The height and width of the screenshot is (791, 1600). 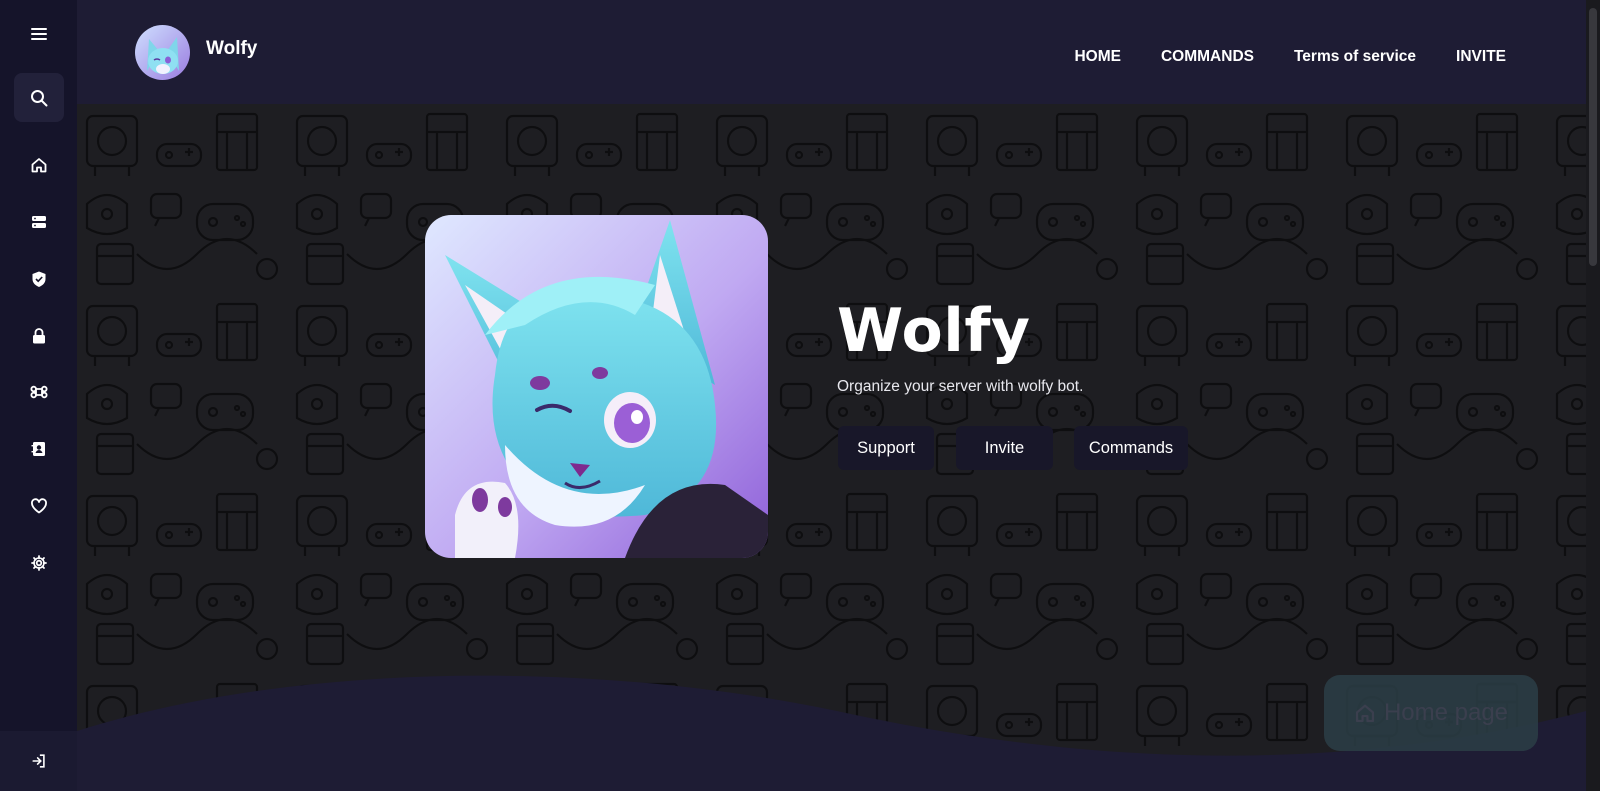 I want to click on login-button, so click(x=38, y=761).